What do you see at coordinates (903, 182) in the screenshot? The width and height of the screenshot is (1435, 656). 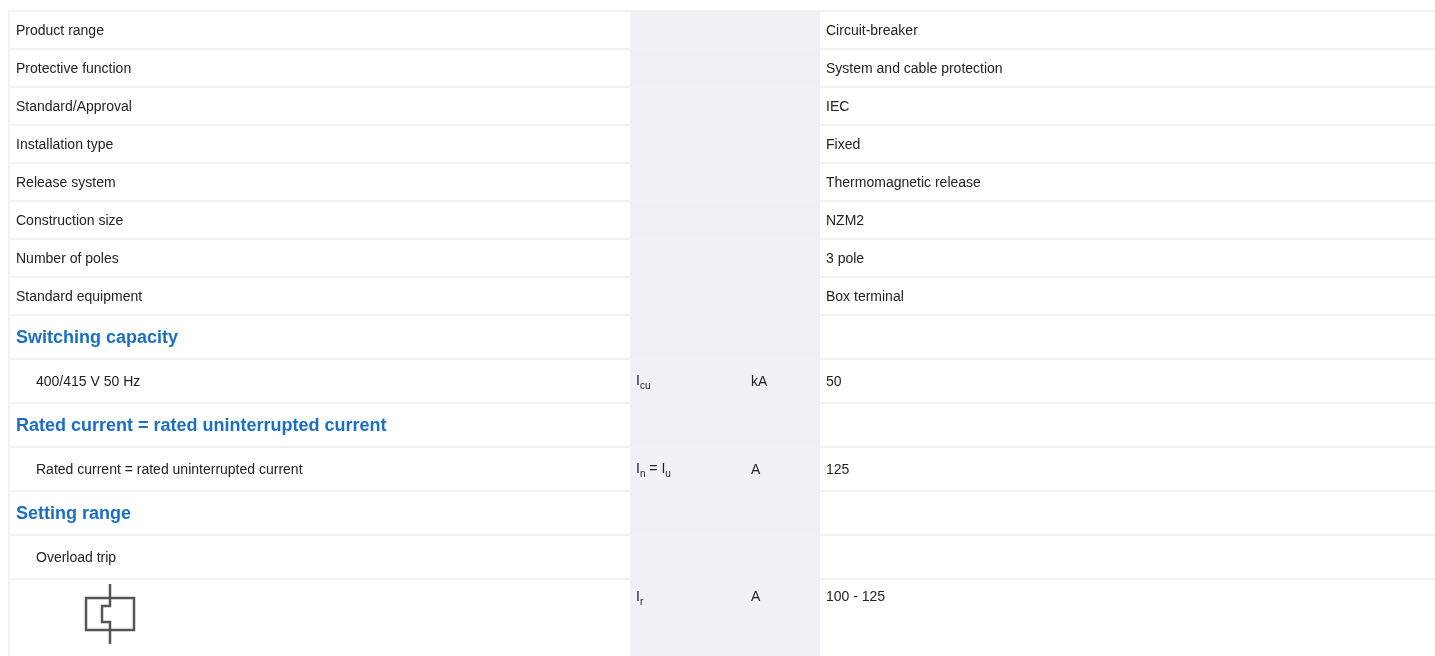 I see `property-value: Thermomagnetic release` at bounding box center [903, 182].